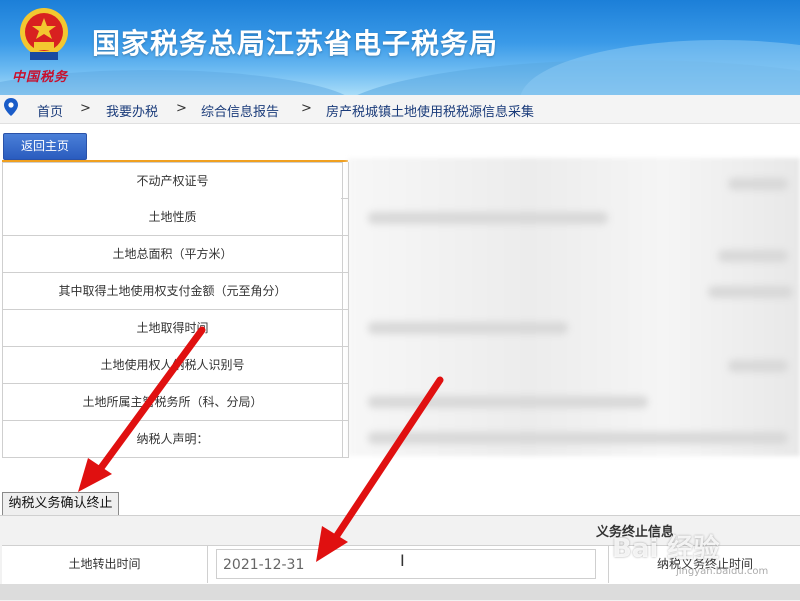 This screenshot has height=601, width=800. I want to click on watermark-logo: Bai 经验, so click(666, 549).